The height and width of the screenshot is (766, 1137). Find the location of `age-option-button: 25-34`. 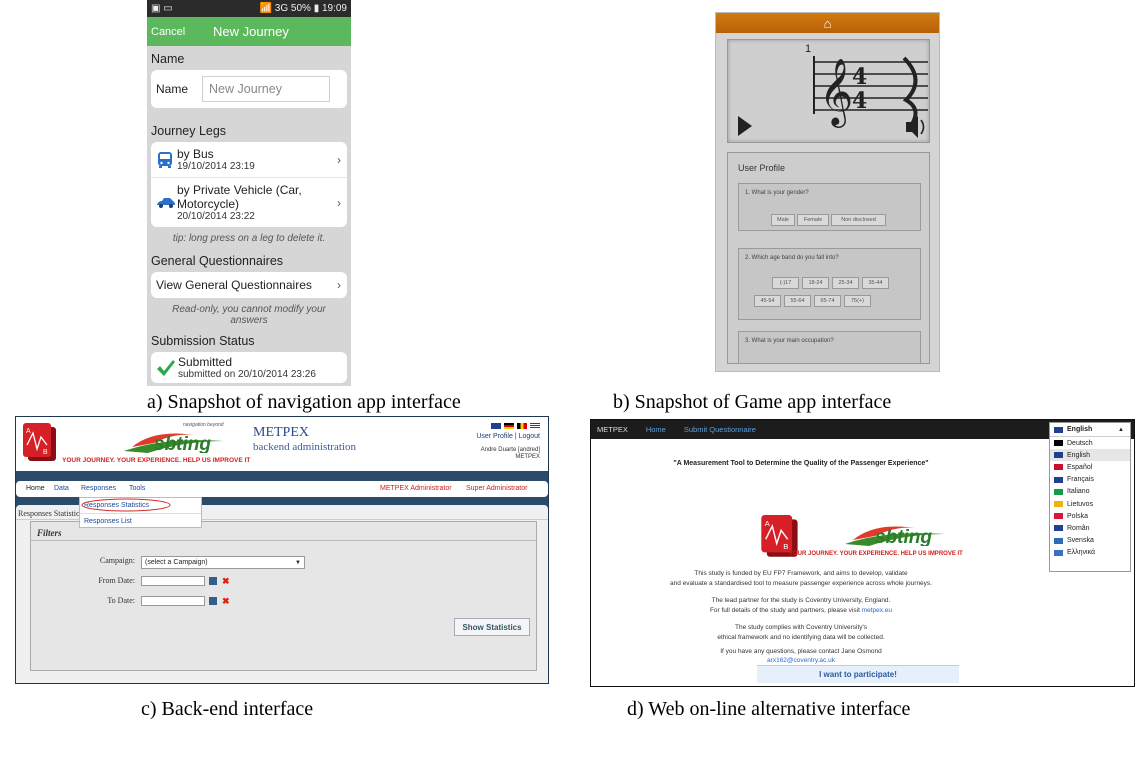

age-option-button: 25-34 is located at coordinates (845, 283).